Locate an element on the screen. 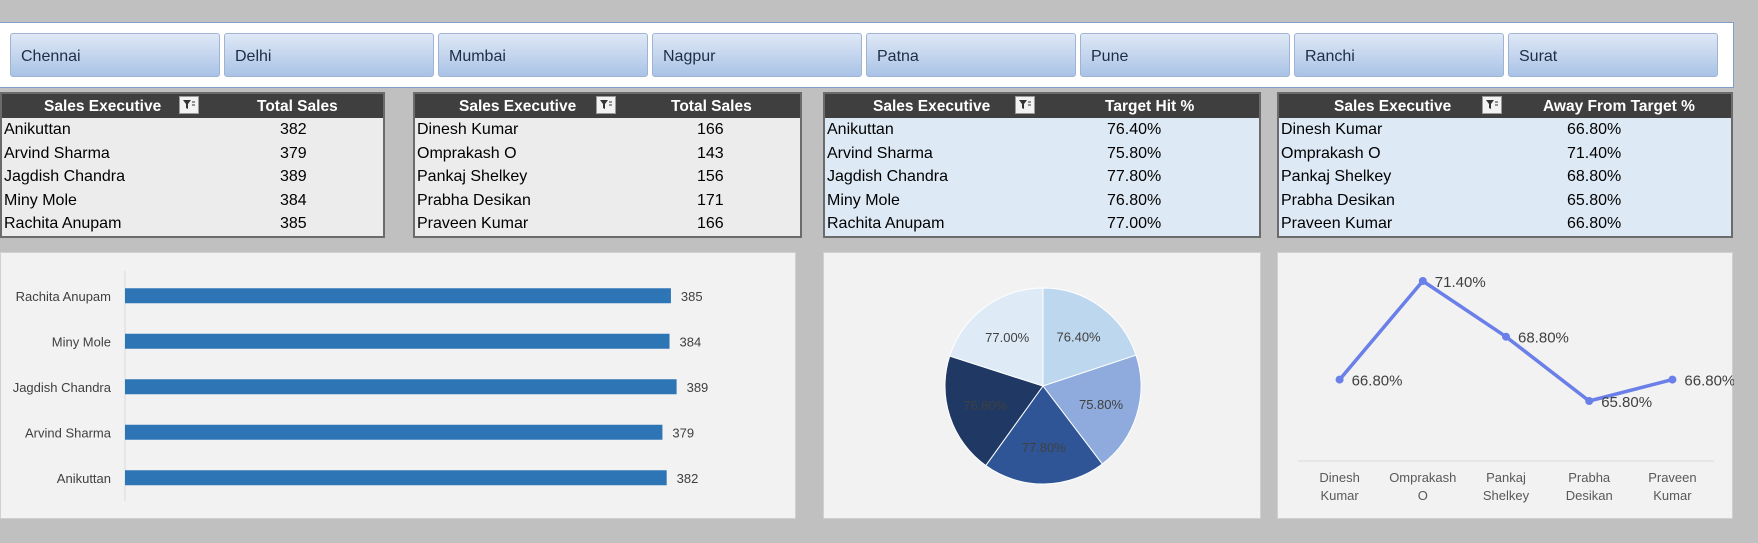 This screenshot has width=1758, height=543. slicer-item-ranchi: Ranchi is located at coordinates (1399, 55).